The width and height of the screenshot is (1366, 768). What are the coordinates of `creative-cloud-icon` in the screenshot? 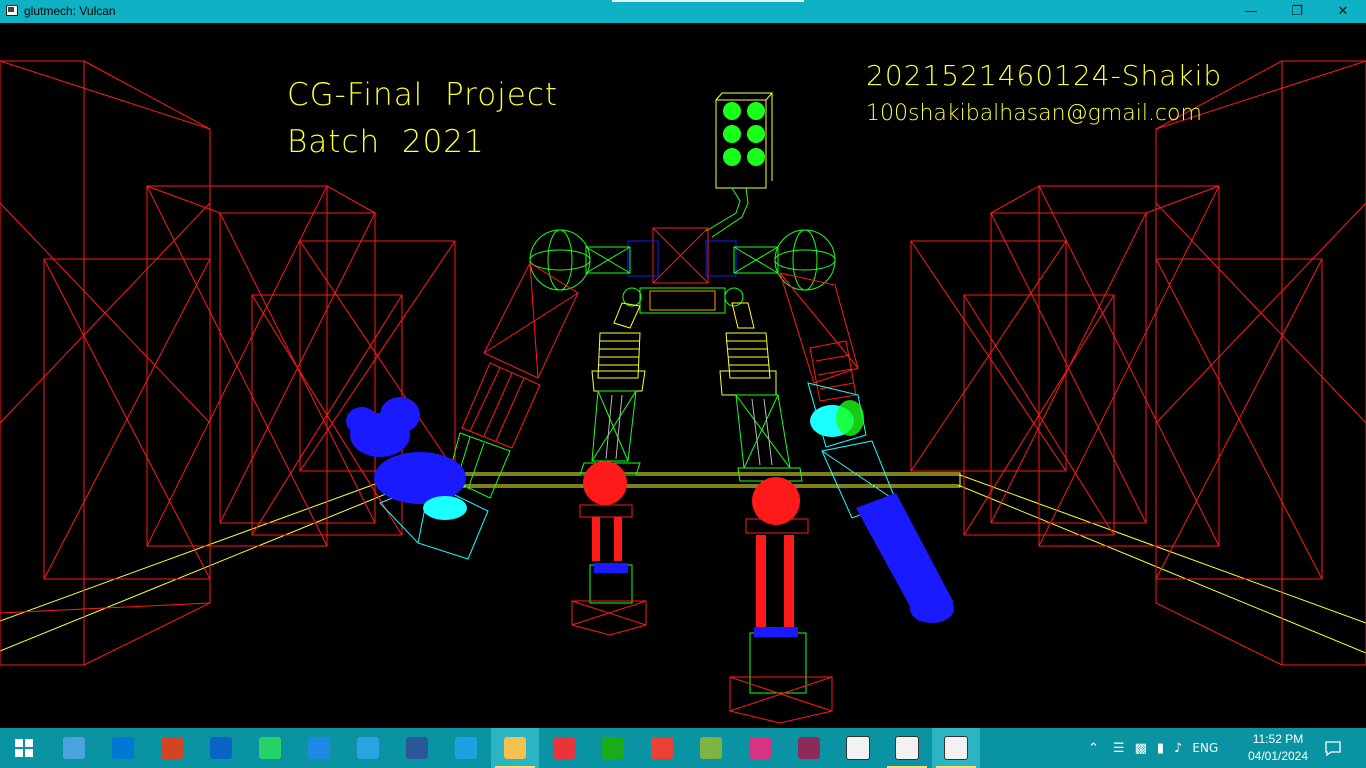 It's located at (564, 748).